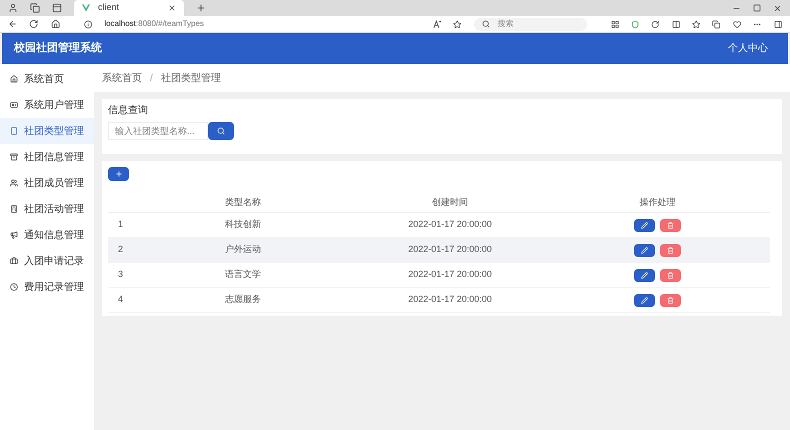 The image size is (790, 430). What do you see at coordinates (778, 24) in the screenshot?
I see `sidebar-icon` at bounding box center [778, 24].